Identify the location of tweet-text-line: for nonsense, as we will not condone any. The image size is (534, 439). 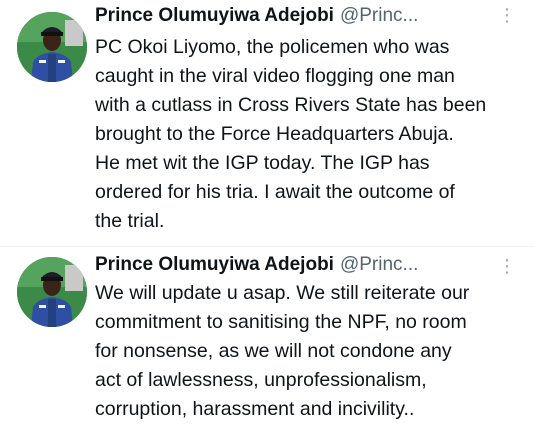
(273, 351).